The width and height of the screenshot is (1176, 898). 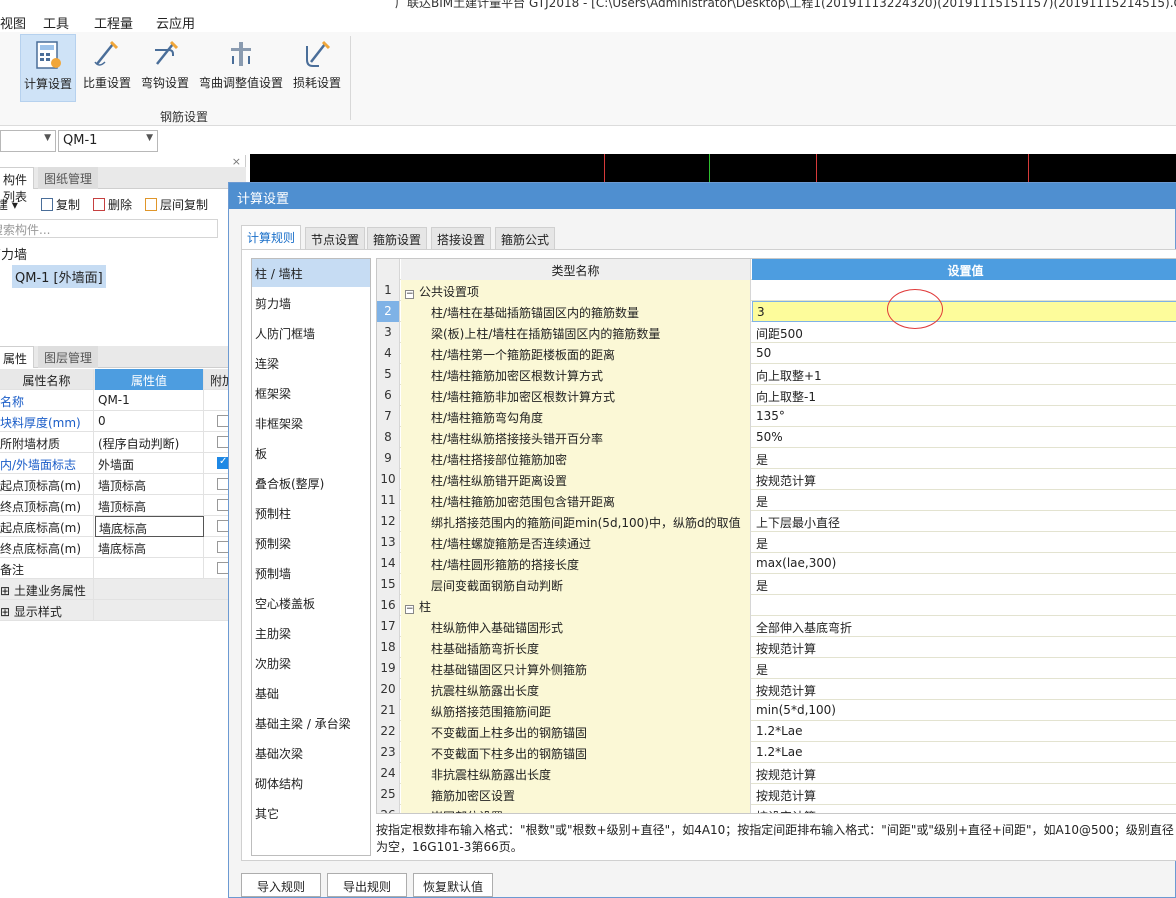 What do you see at coordinates (5, 612) in the screenshot?
I see `expand-plus-icon: ⊞` at bounding box center [5, 612].